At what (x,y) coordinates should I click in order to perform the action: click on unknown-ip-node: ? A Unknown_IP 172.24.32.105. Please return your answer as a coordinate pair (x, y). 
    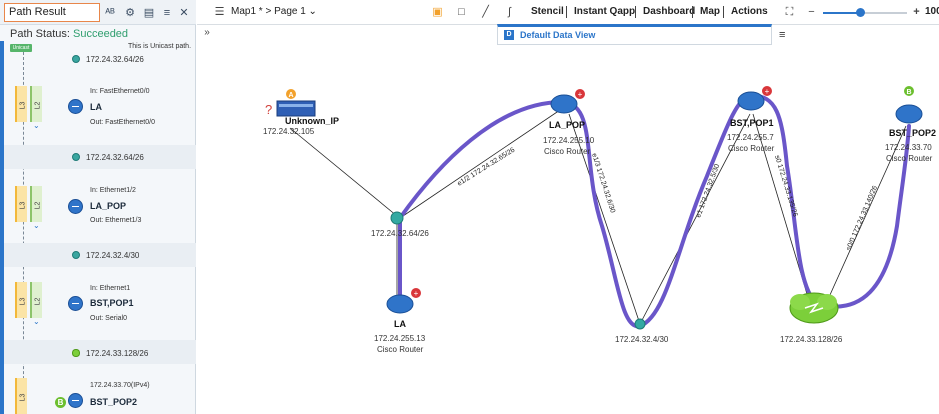
    Looking at the image, I should click on (301, 112).